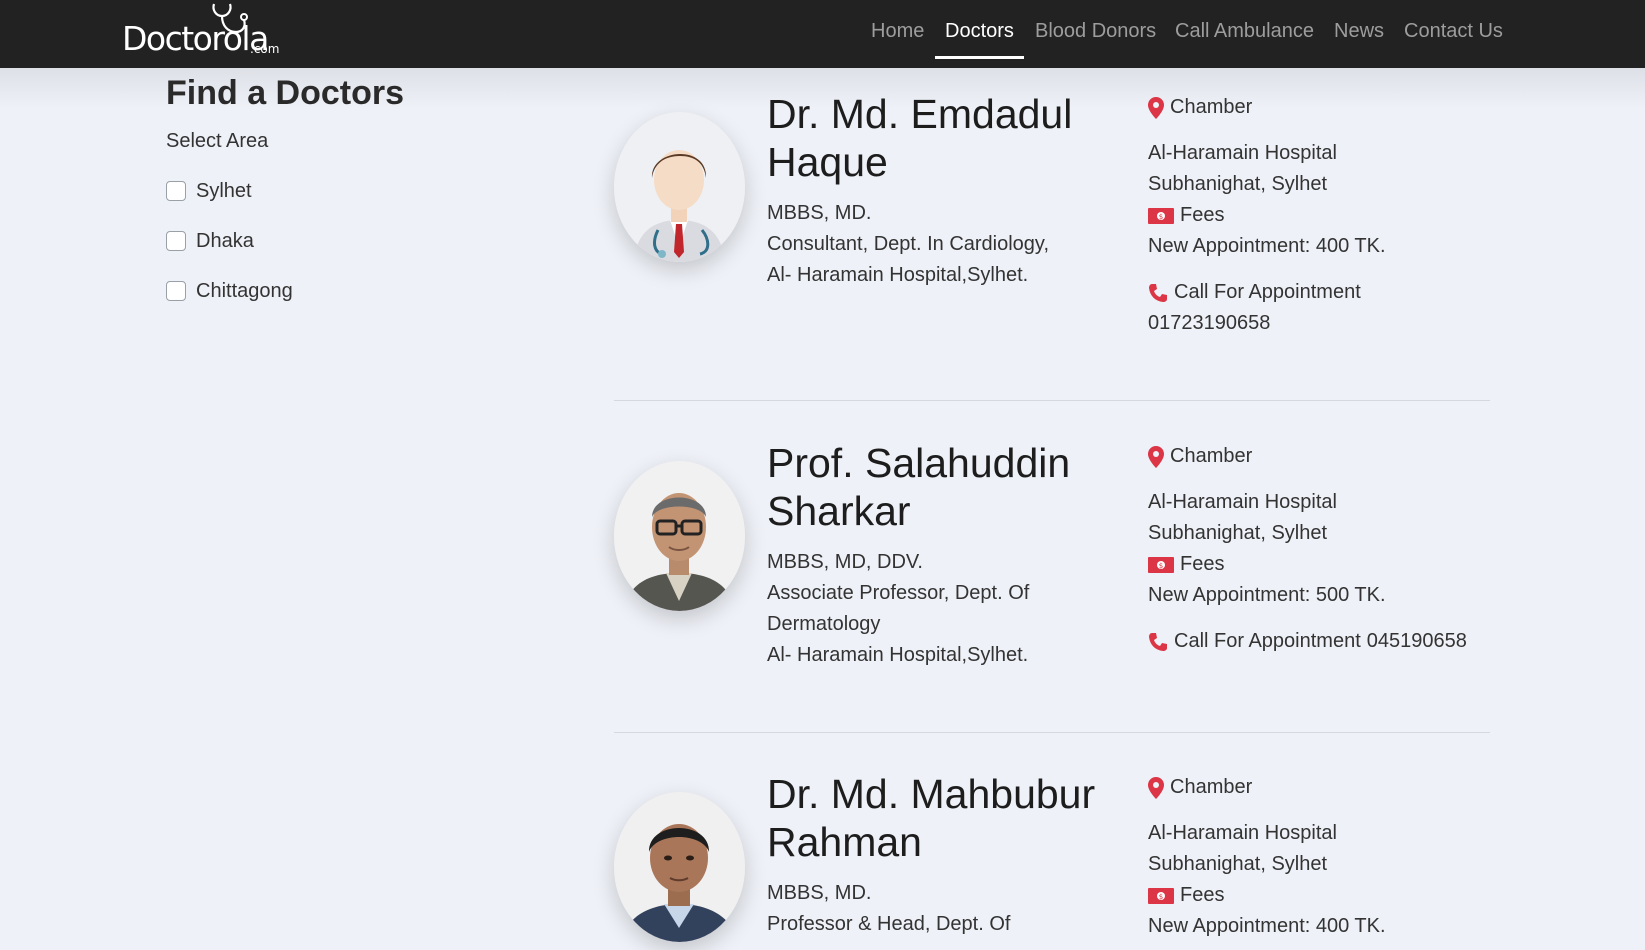 The image size is (1645, 950). What do you see at coordinates (1417, 641) in the screenshot?
I see `phone-number: 045190658` at bounding box center [1417, 641].